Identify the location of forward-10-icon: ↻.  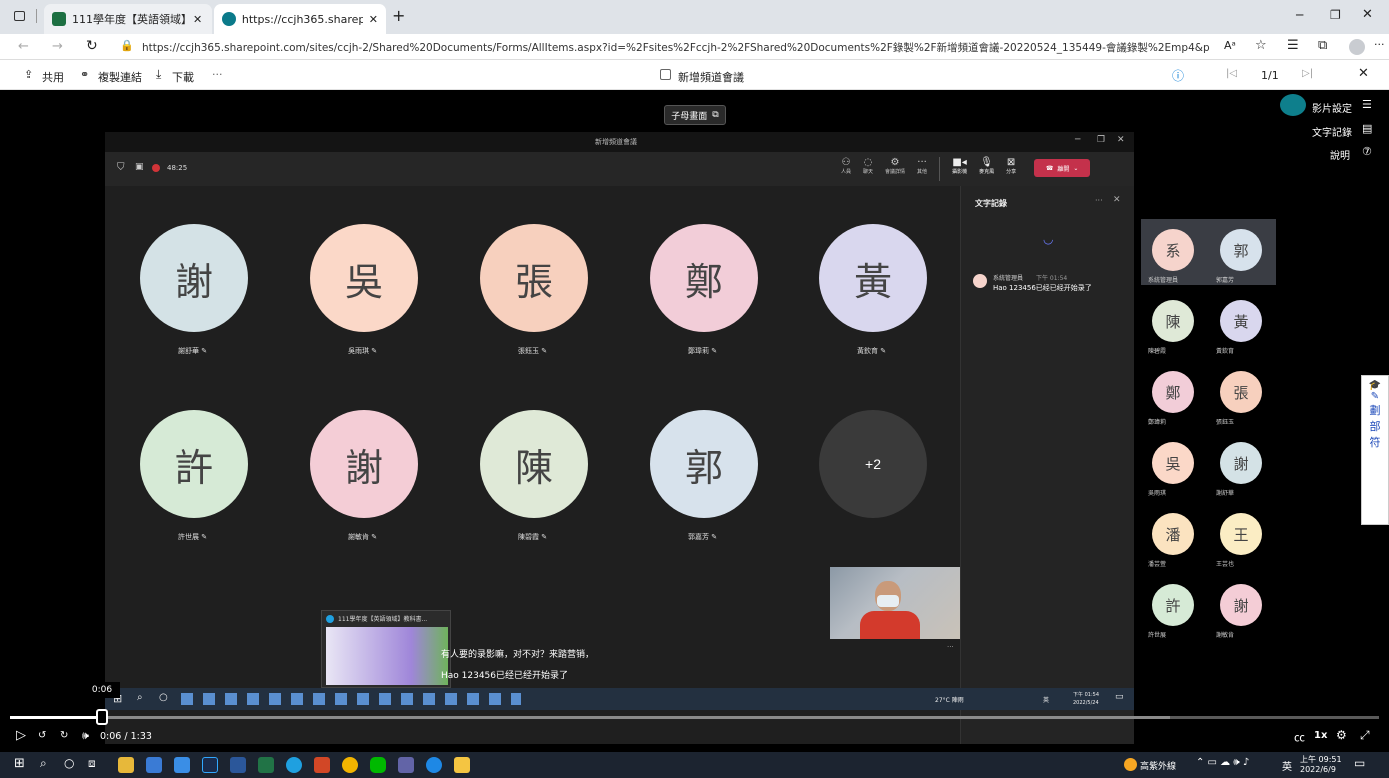
(64, 735).